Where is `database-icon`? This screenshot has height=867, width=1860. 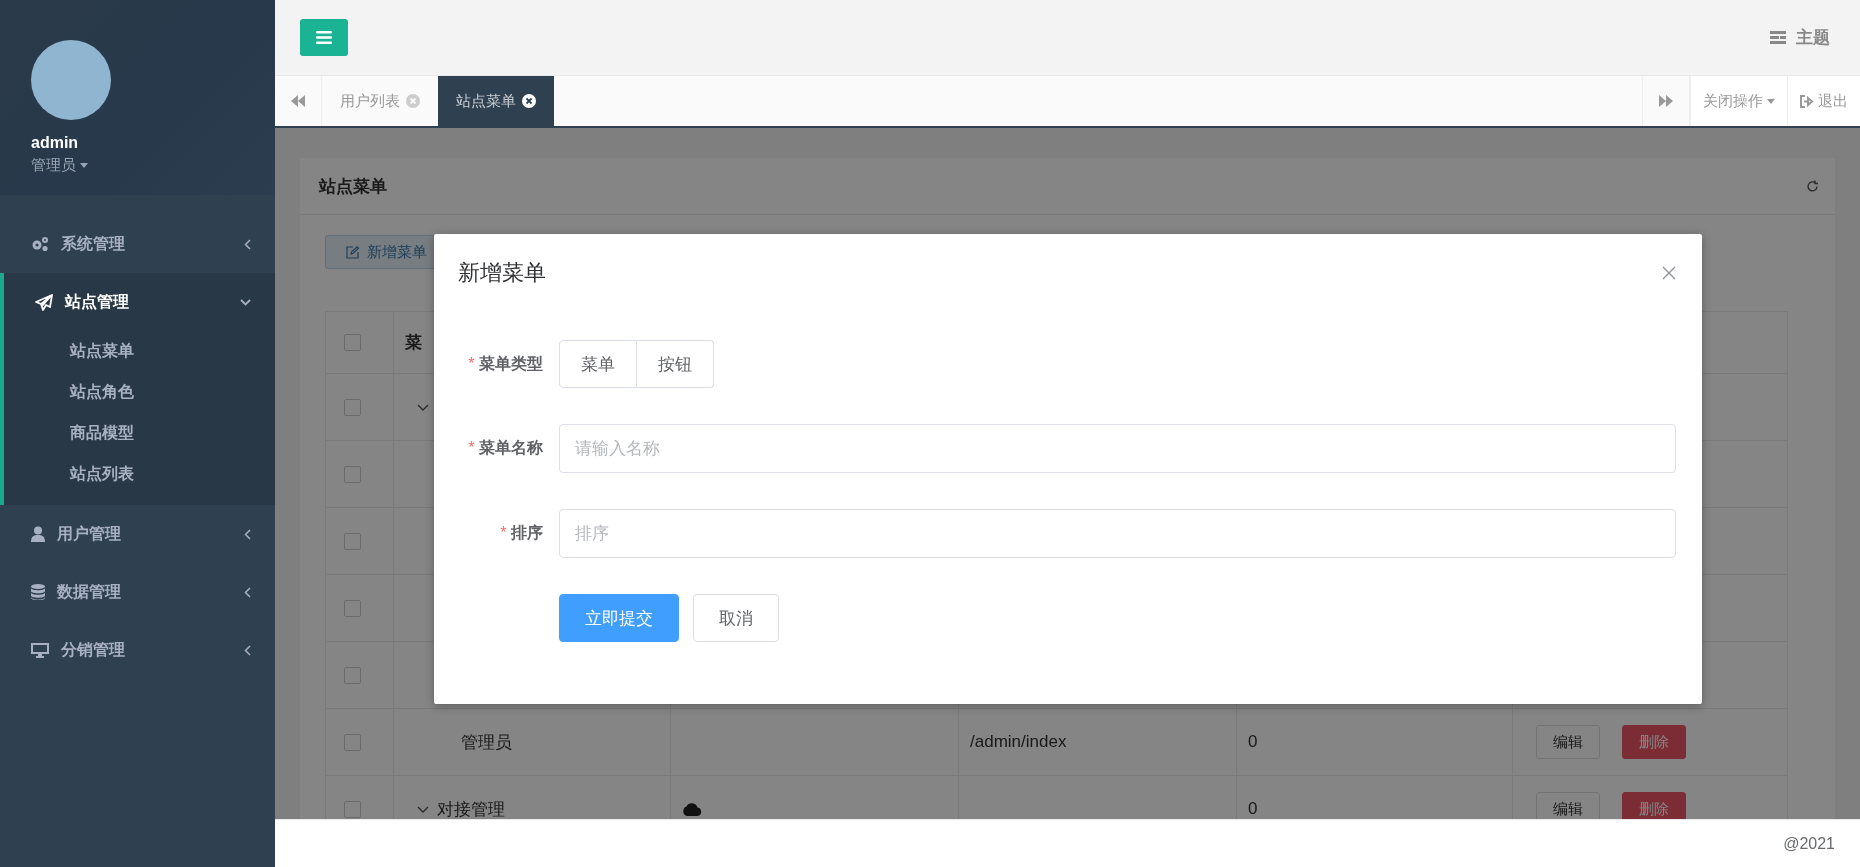 database-icon is located at coordinates (38, 592).